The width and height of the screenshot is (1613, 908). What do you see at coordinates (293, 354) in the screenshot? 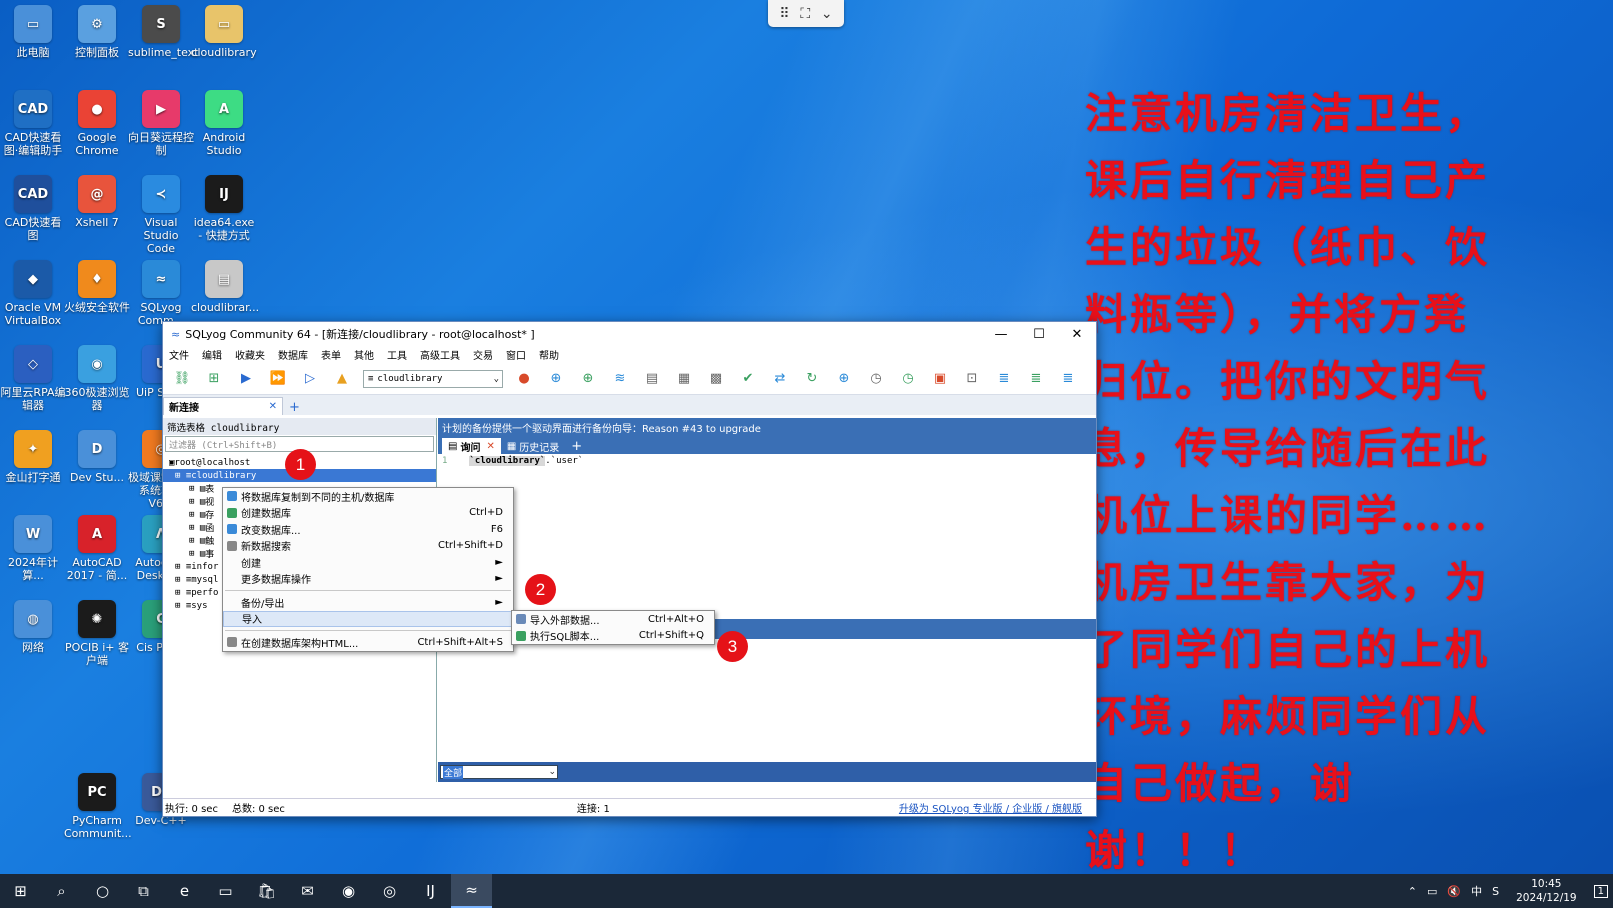
I see `menu-item: 数据库` at bounding box center [293, 354].